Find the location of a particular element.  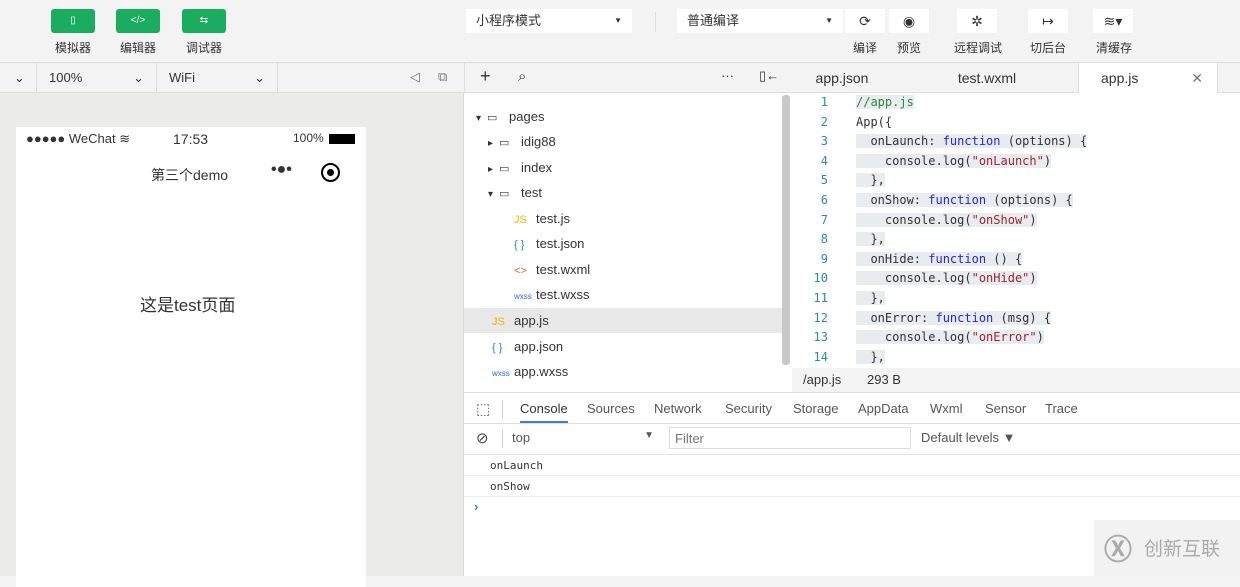

devtools-tab-sources: Sources is located at coordinates (611, 408).